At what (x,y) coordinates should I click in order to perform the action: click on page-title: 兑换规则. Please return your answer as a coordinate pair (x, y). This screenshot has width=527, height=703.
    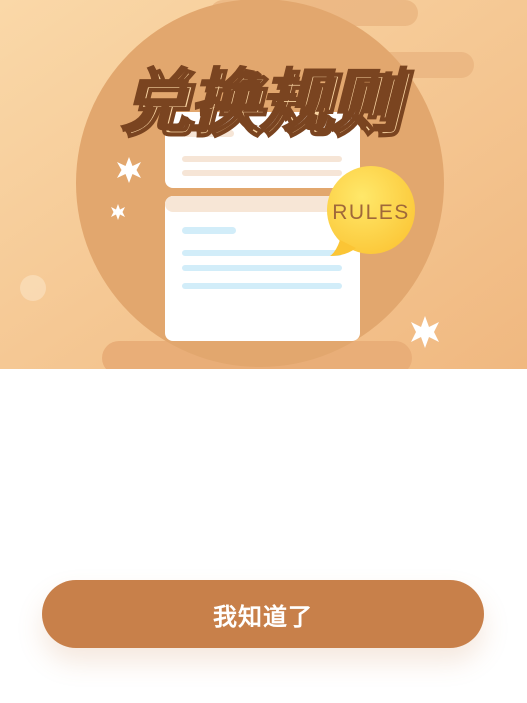
    Looking at the image, I should click on (263, 101).